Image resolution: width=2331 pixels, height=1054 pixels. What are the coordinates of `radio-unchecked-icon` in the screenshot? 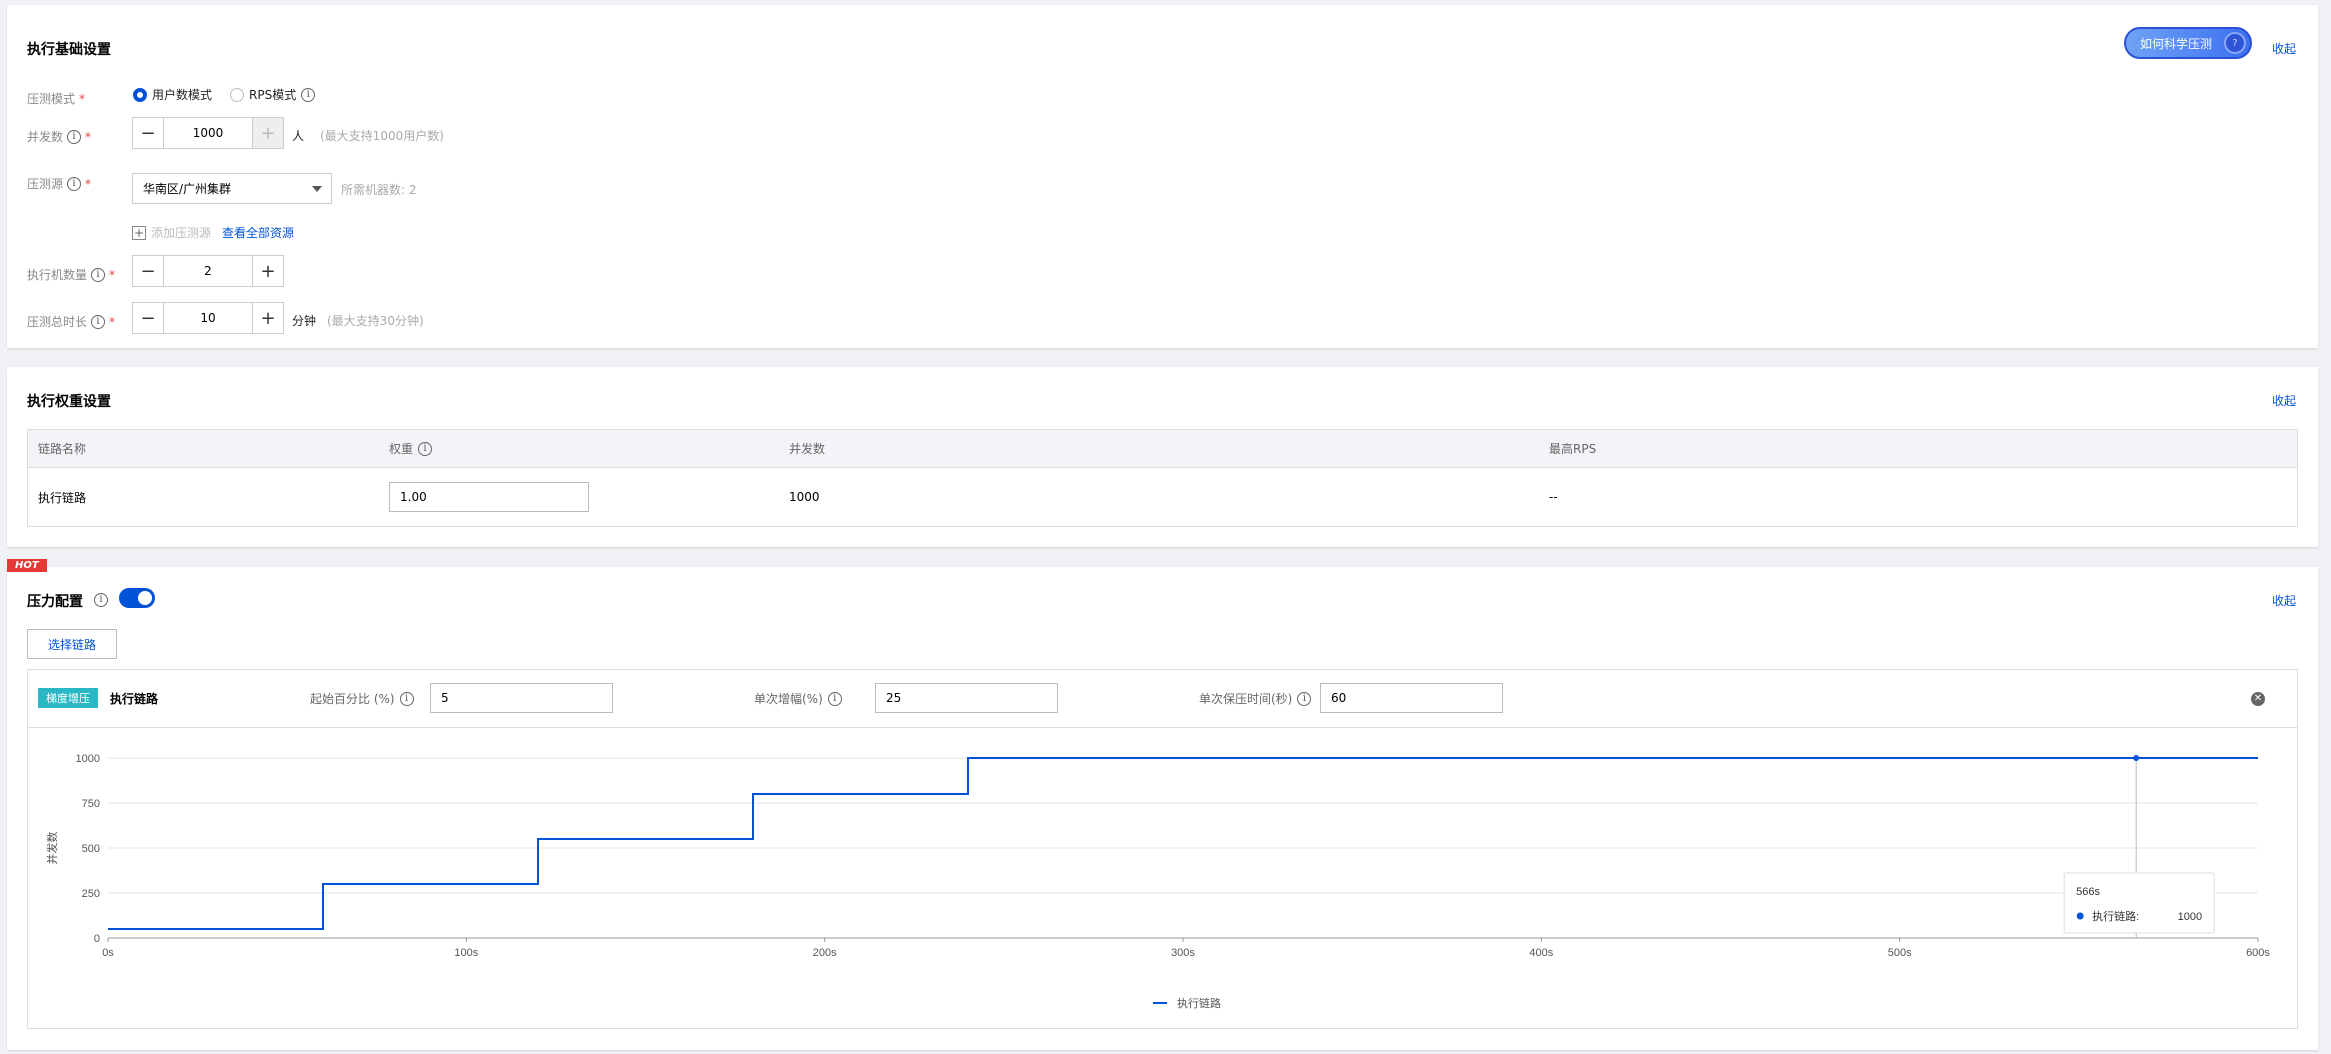 It's located at (237, 94).